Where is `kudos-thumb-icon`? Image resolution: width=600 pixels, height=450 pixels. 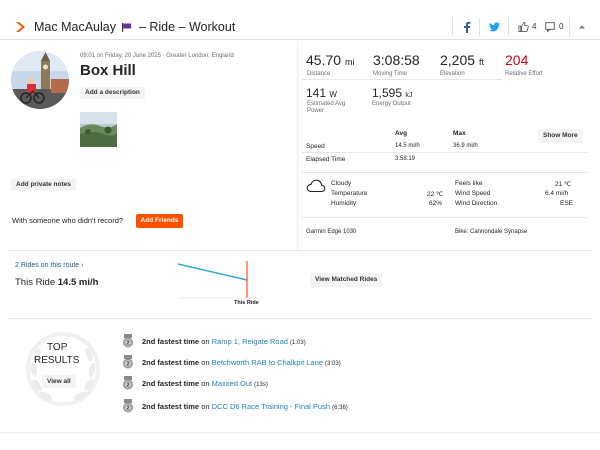
kudos-thumb-icon is located at coordinates (523, 27).